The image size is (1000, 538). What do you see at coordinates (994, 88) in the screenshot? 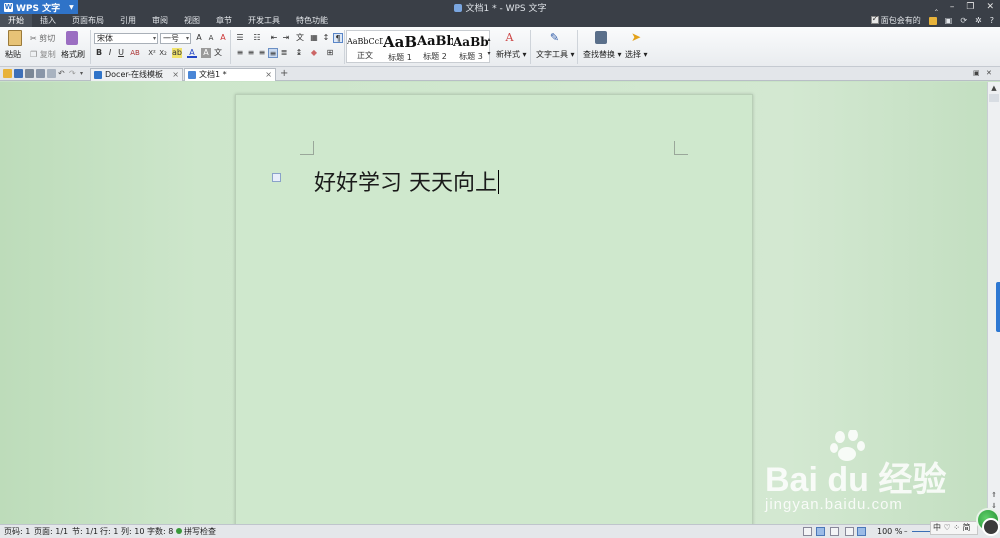
I see `scroll-up-icon: ▲` at bounding box center [994, 88].